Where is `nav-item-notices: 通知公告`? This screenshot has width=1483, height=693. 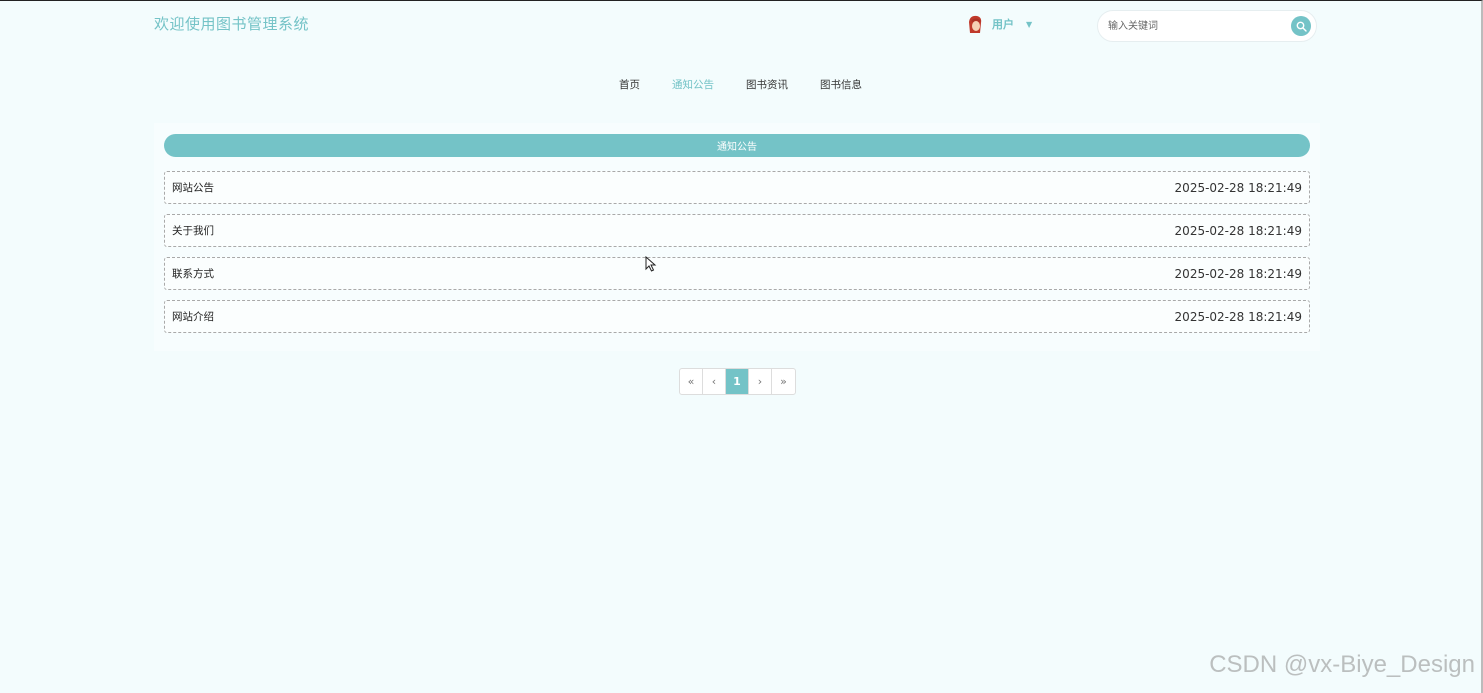 nav-item-notices: 通知公告 is located at coordinates (693, 84).